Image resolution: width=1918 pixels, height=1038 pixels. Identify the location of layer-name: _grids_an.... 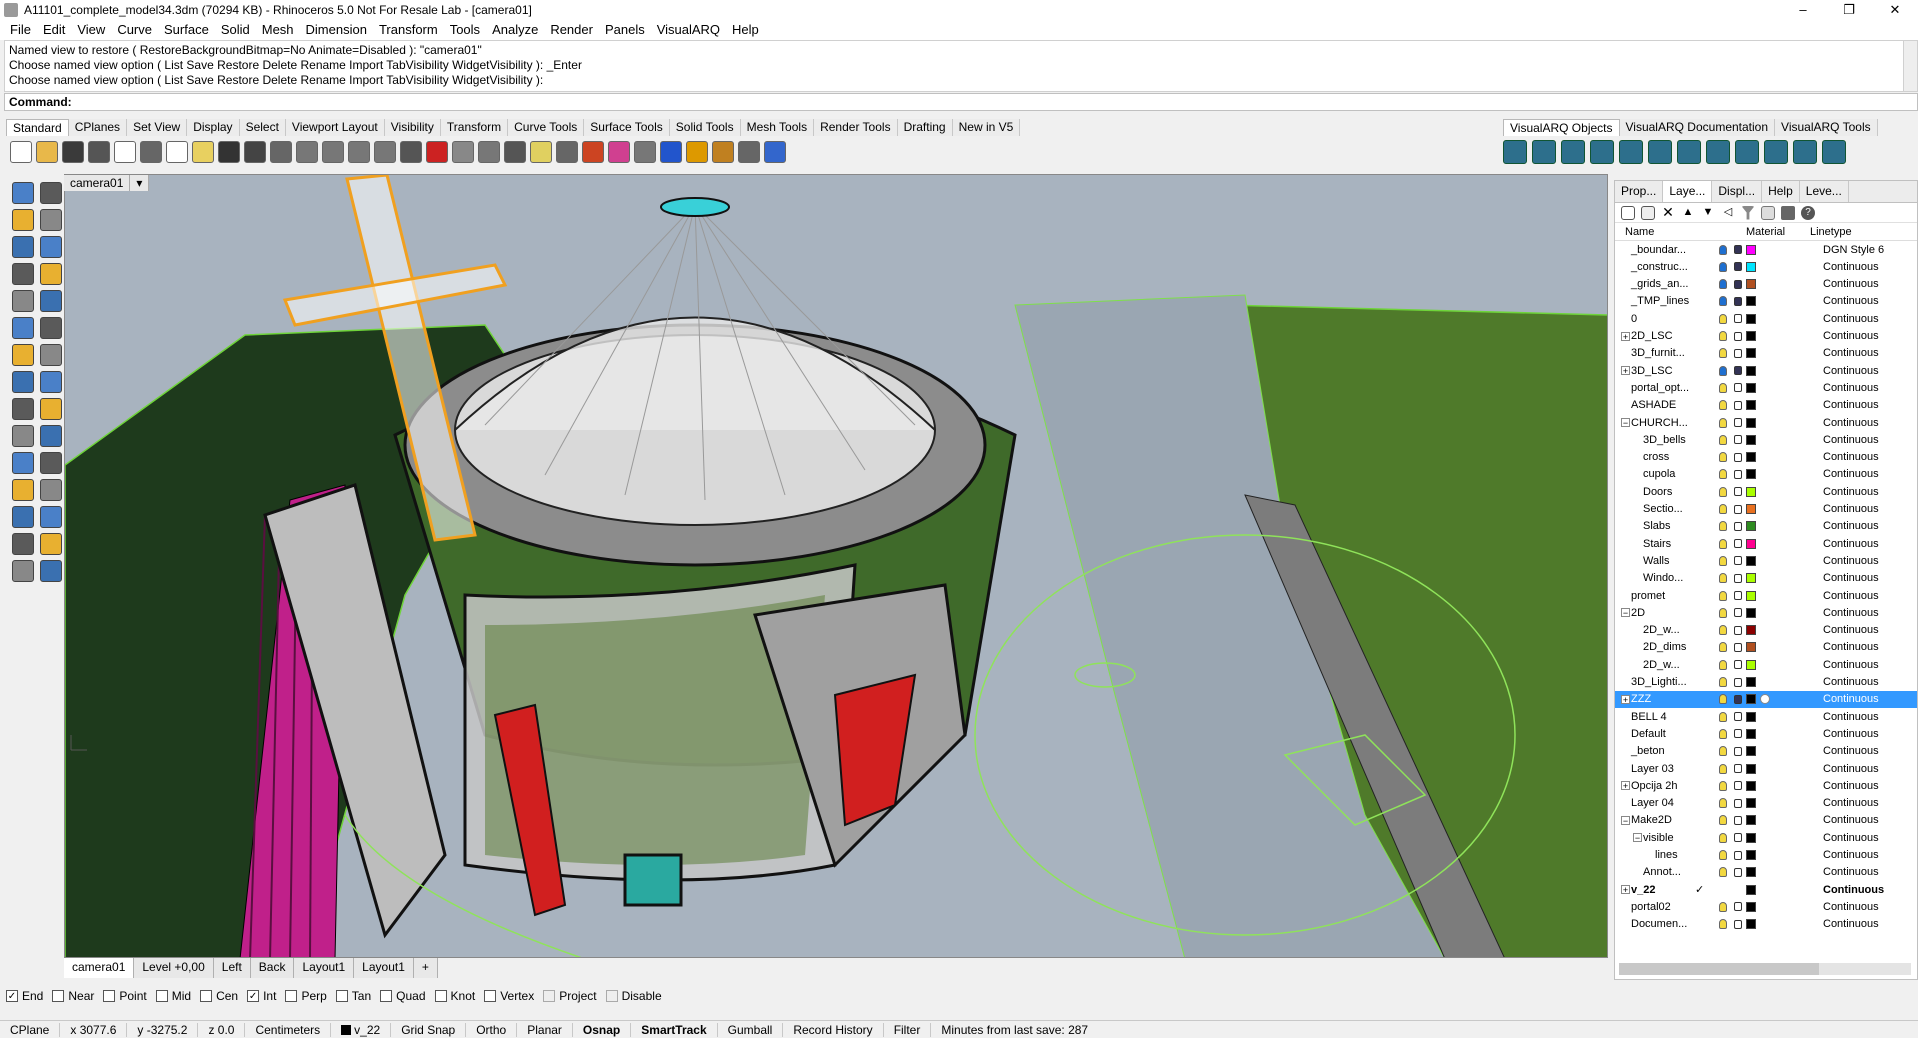
(1659, 284).